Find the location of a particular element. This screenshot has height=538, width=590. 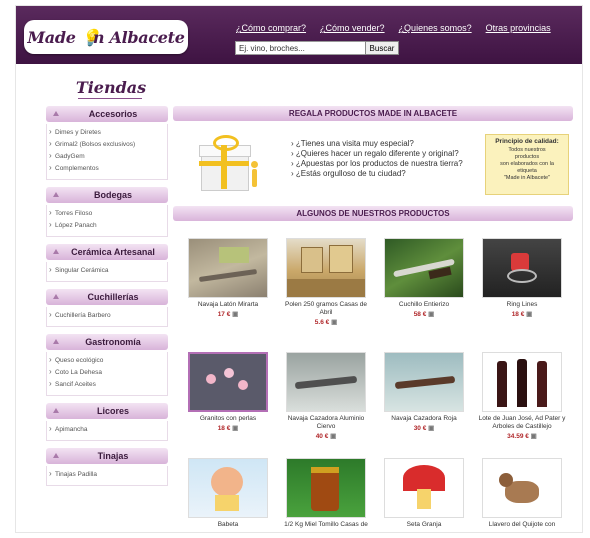

product-card: Seta Granja is located at coordinates (424, 493).